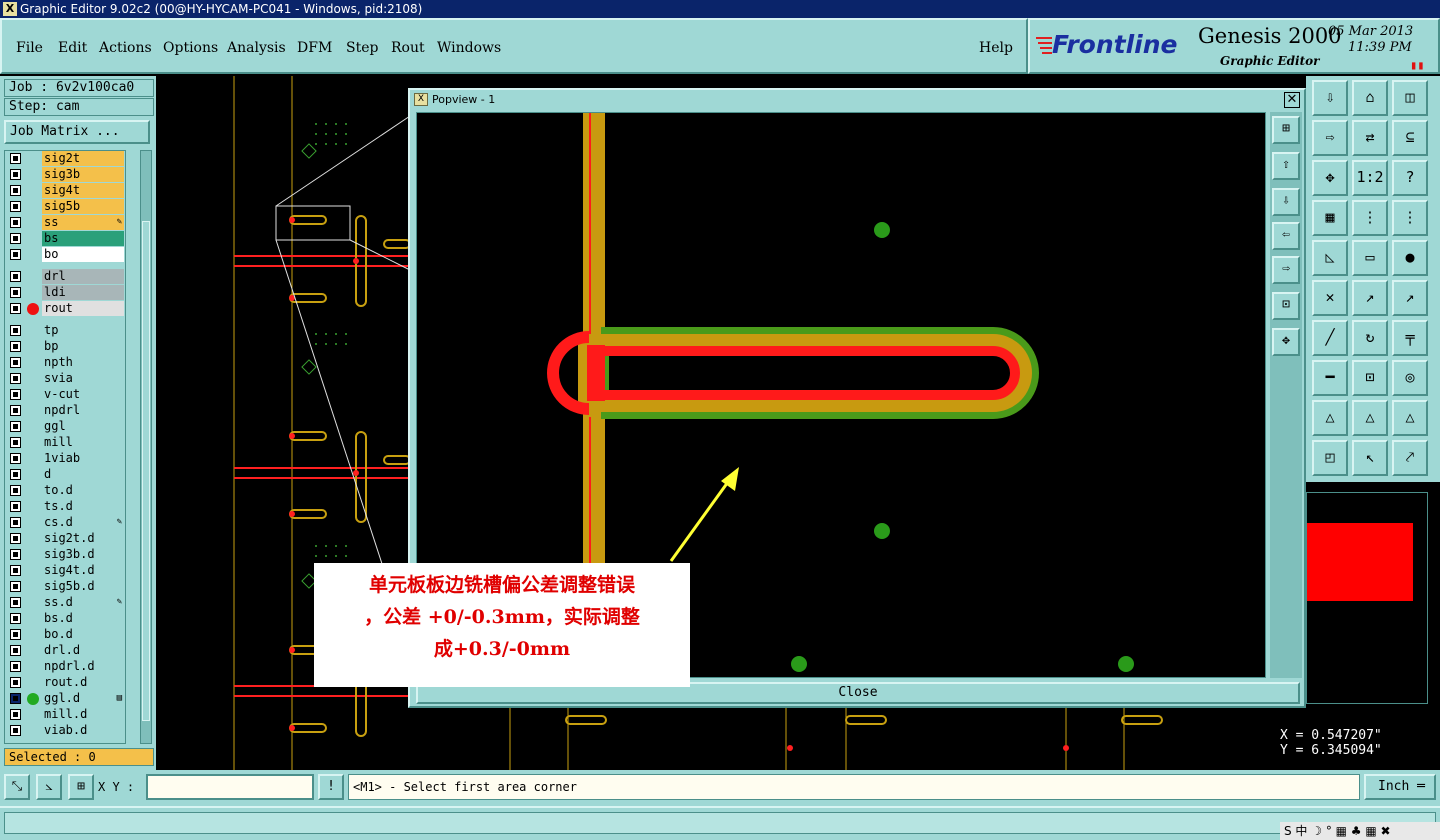  Describe the element at coordinates (1410, 458) in the screenshot. I see `connect-icon: ⤤` at that location.